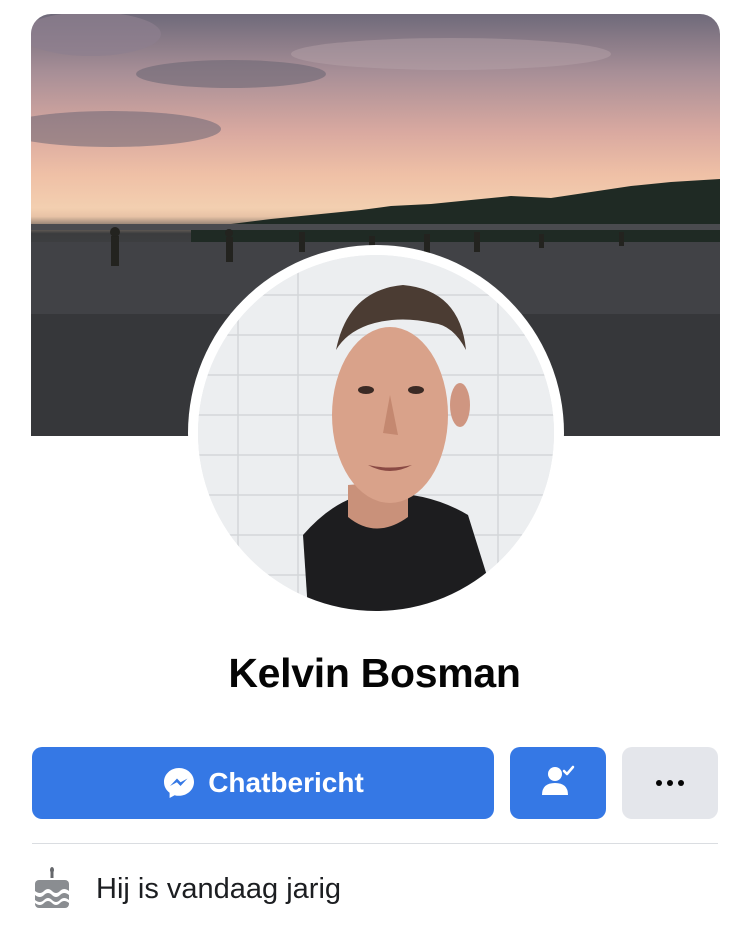  I want to click on chat-button: Chatbericht, so click(263, 783).